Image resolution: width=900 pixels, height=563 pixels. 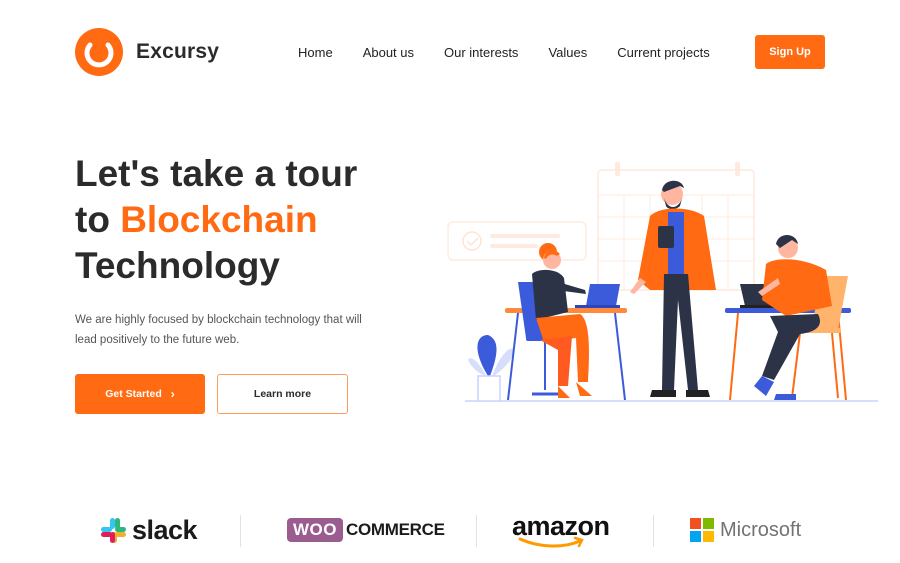 I want to click on brand-logo-mark, so click(x=99, y=52).